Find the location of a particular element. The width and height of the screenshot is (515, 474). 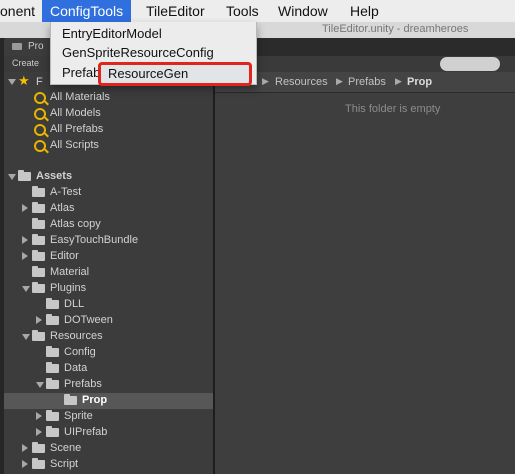

favorites-label: F is located at coordinates (39, 82).